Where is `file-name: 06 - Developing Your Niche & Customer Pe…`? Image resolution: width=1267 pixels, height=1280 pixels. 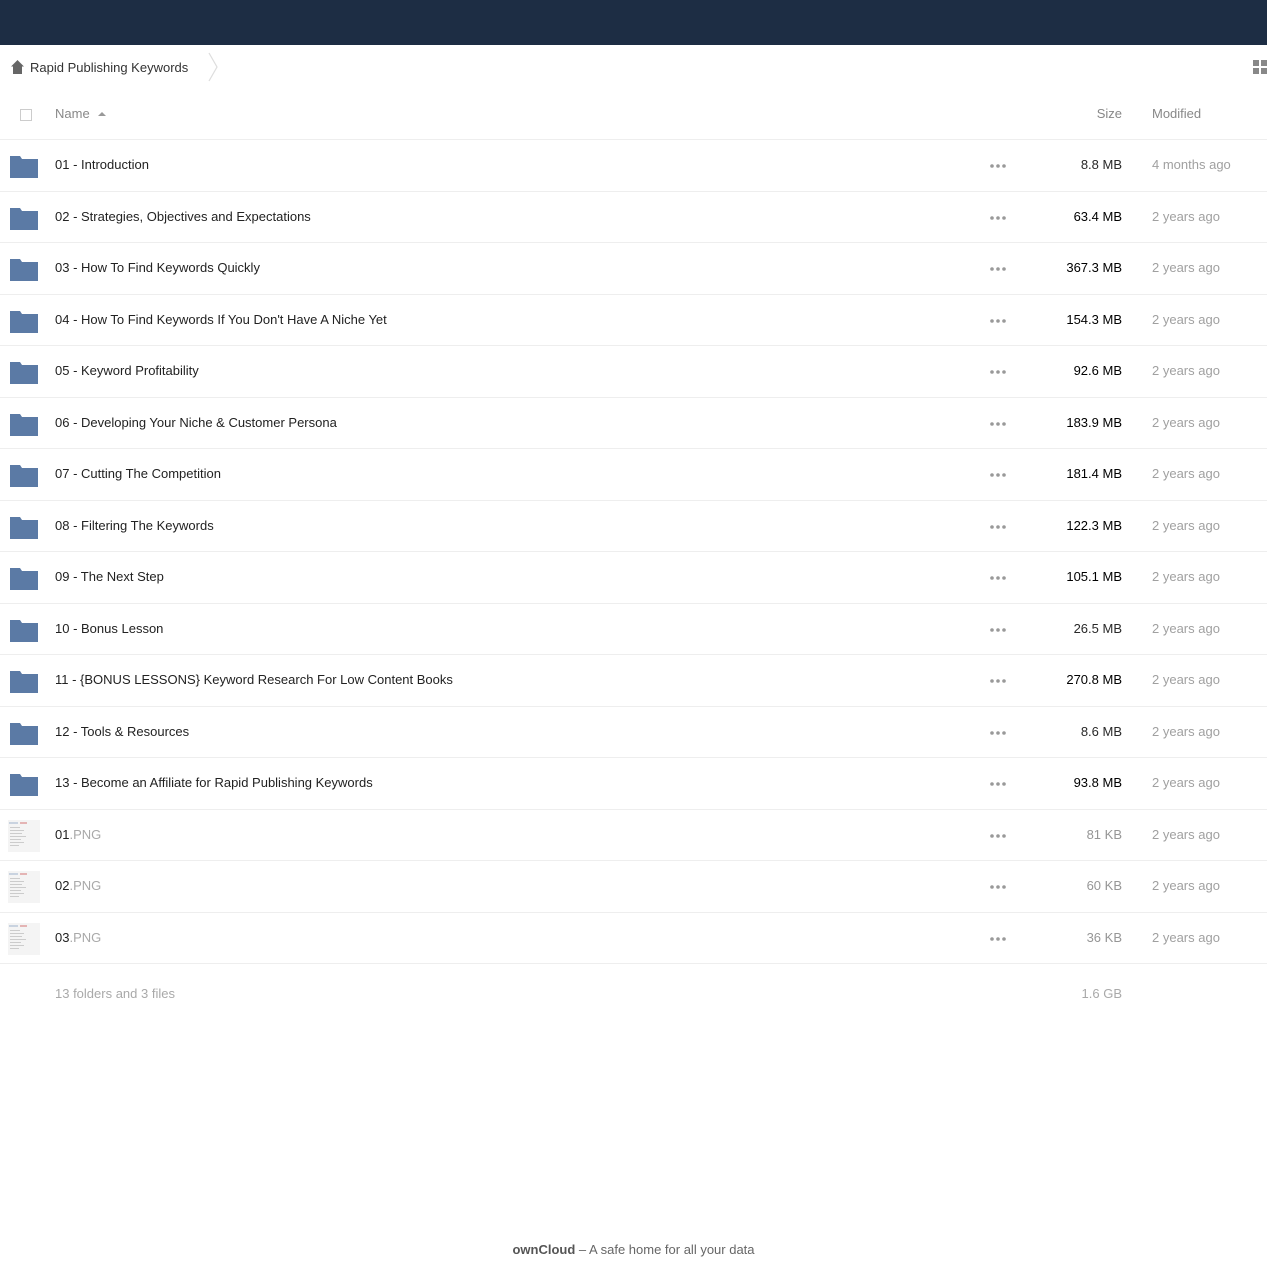 file-name: 06 - Developing Your Niche & Customer Pe… is located at coordinates (196, 422).